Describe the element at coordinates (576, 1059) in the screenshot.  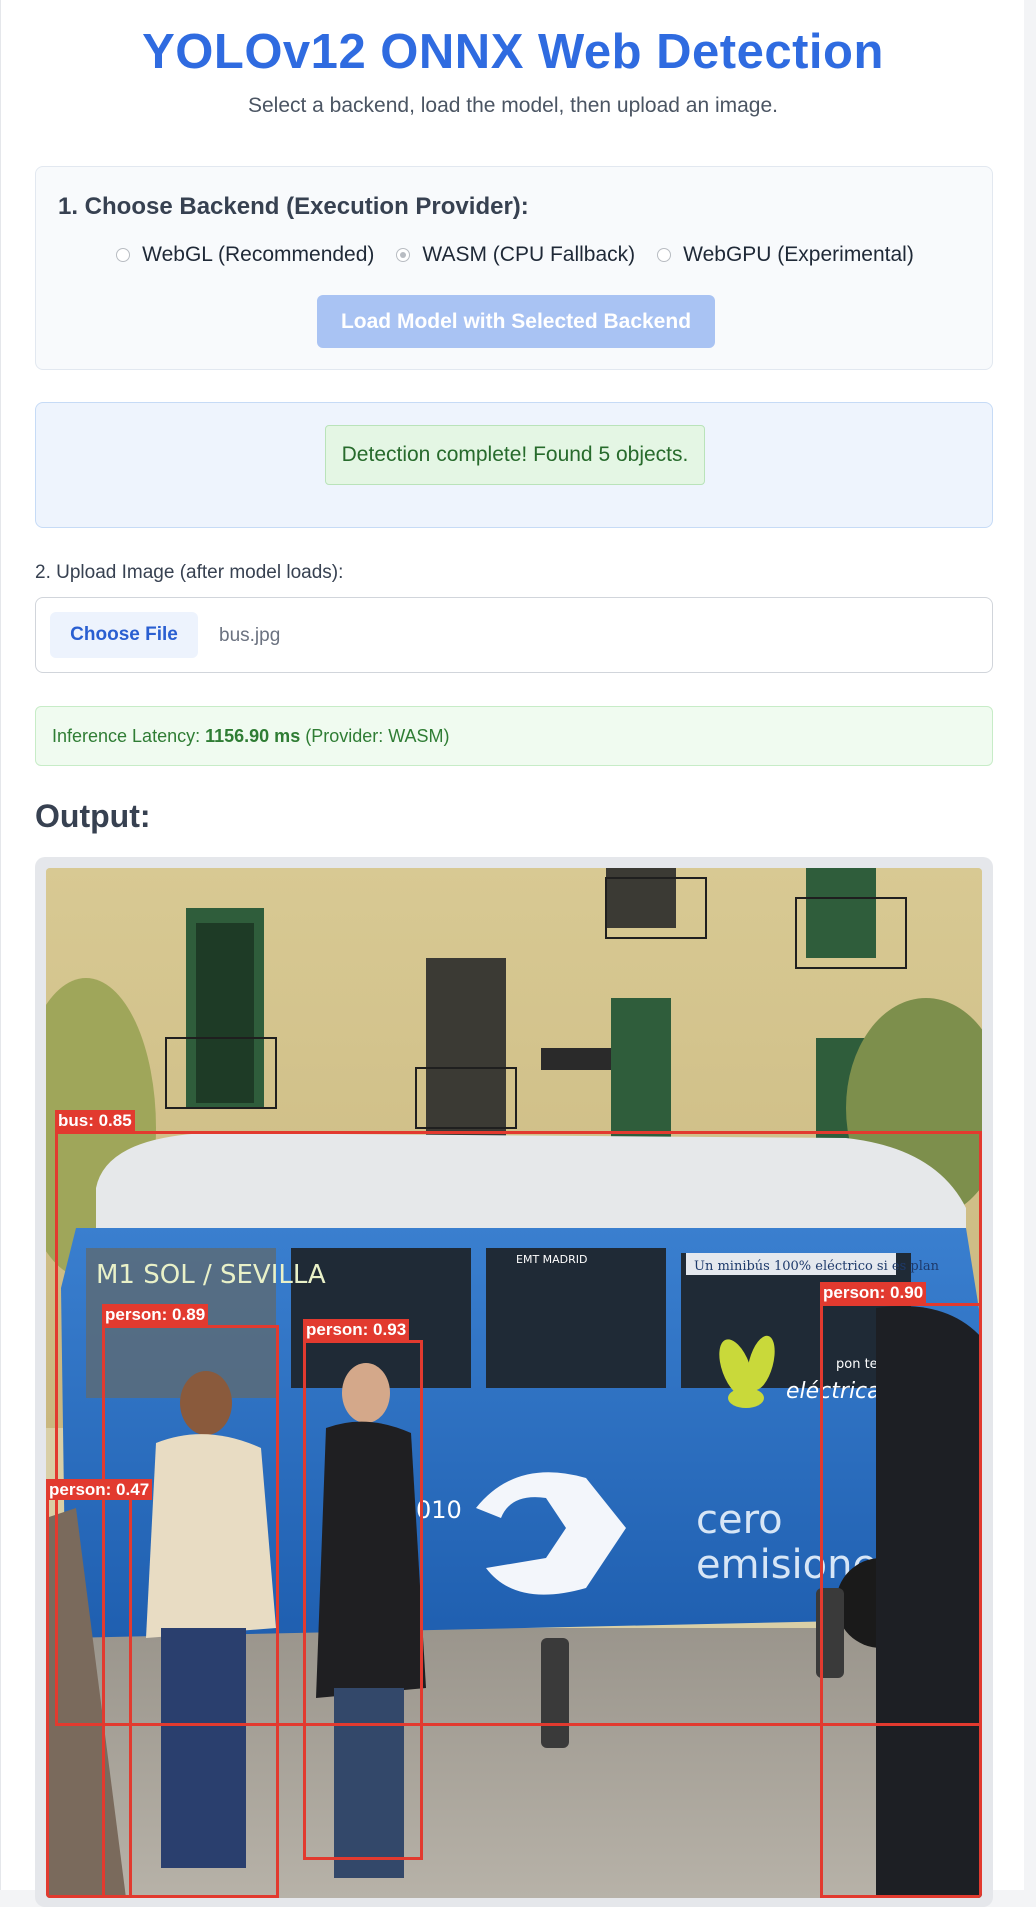
I see `street-sign` at that location.